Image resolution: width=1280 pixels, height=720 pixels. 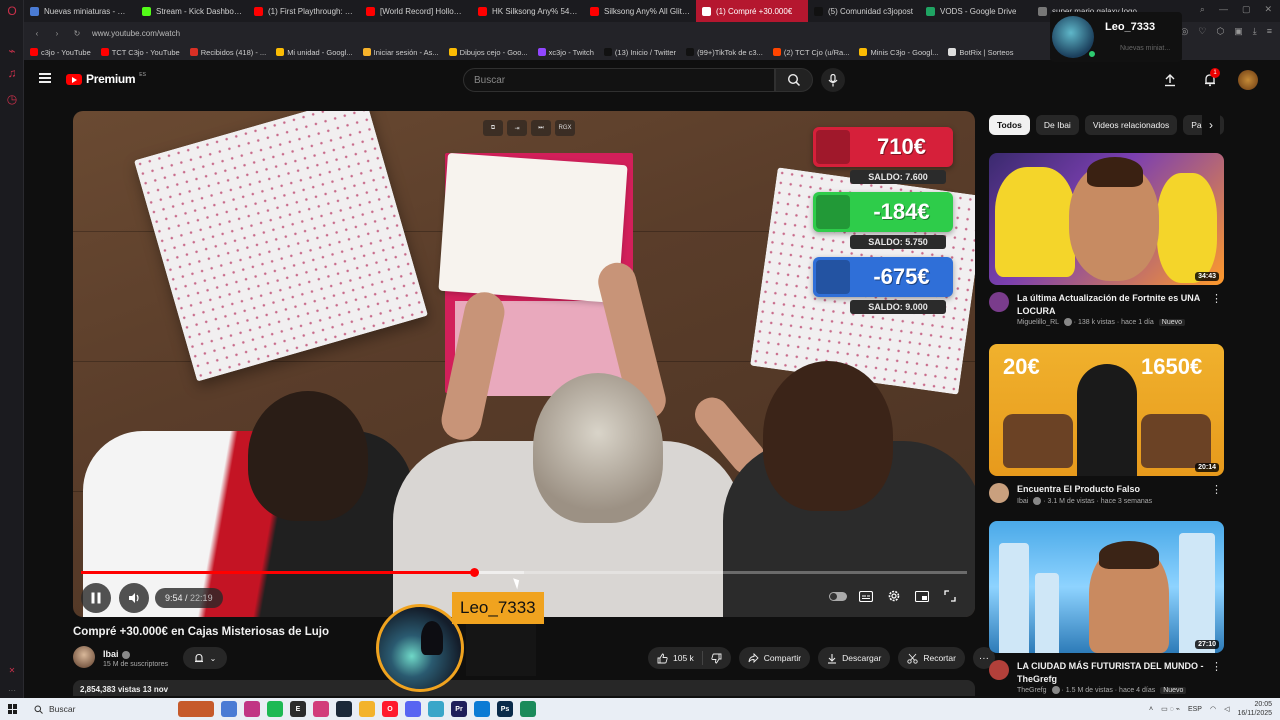 What do you see at coordinates (931, 658) in the screenshot?
I see `clip-button: Recortar` at bounding box center [931, 658].